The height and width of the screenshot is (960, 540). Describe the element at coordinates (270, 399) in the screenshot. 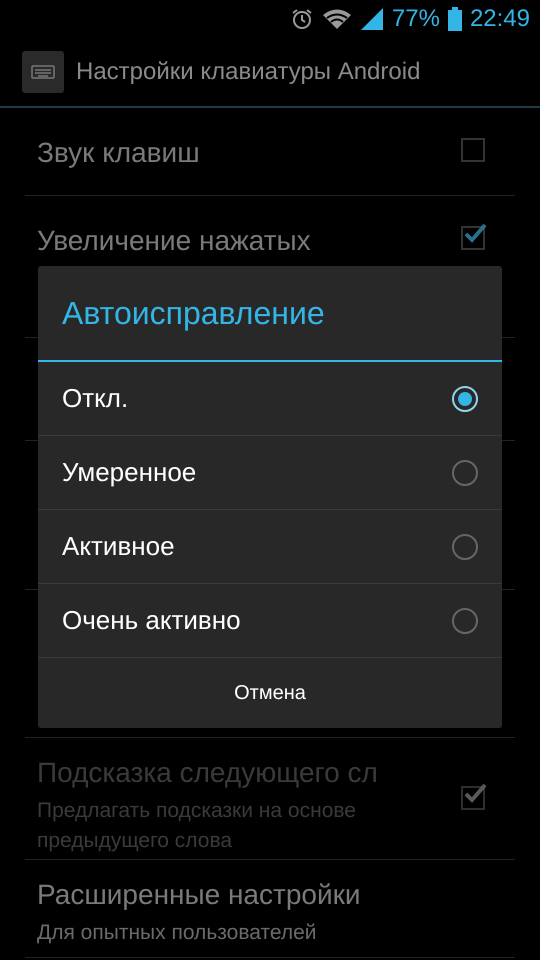

I see `option-item: Откл.` at that location.